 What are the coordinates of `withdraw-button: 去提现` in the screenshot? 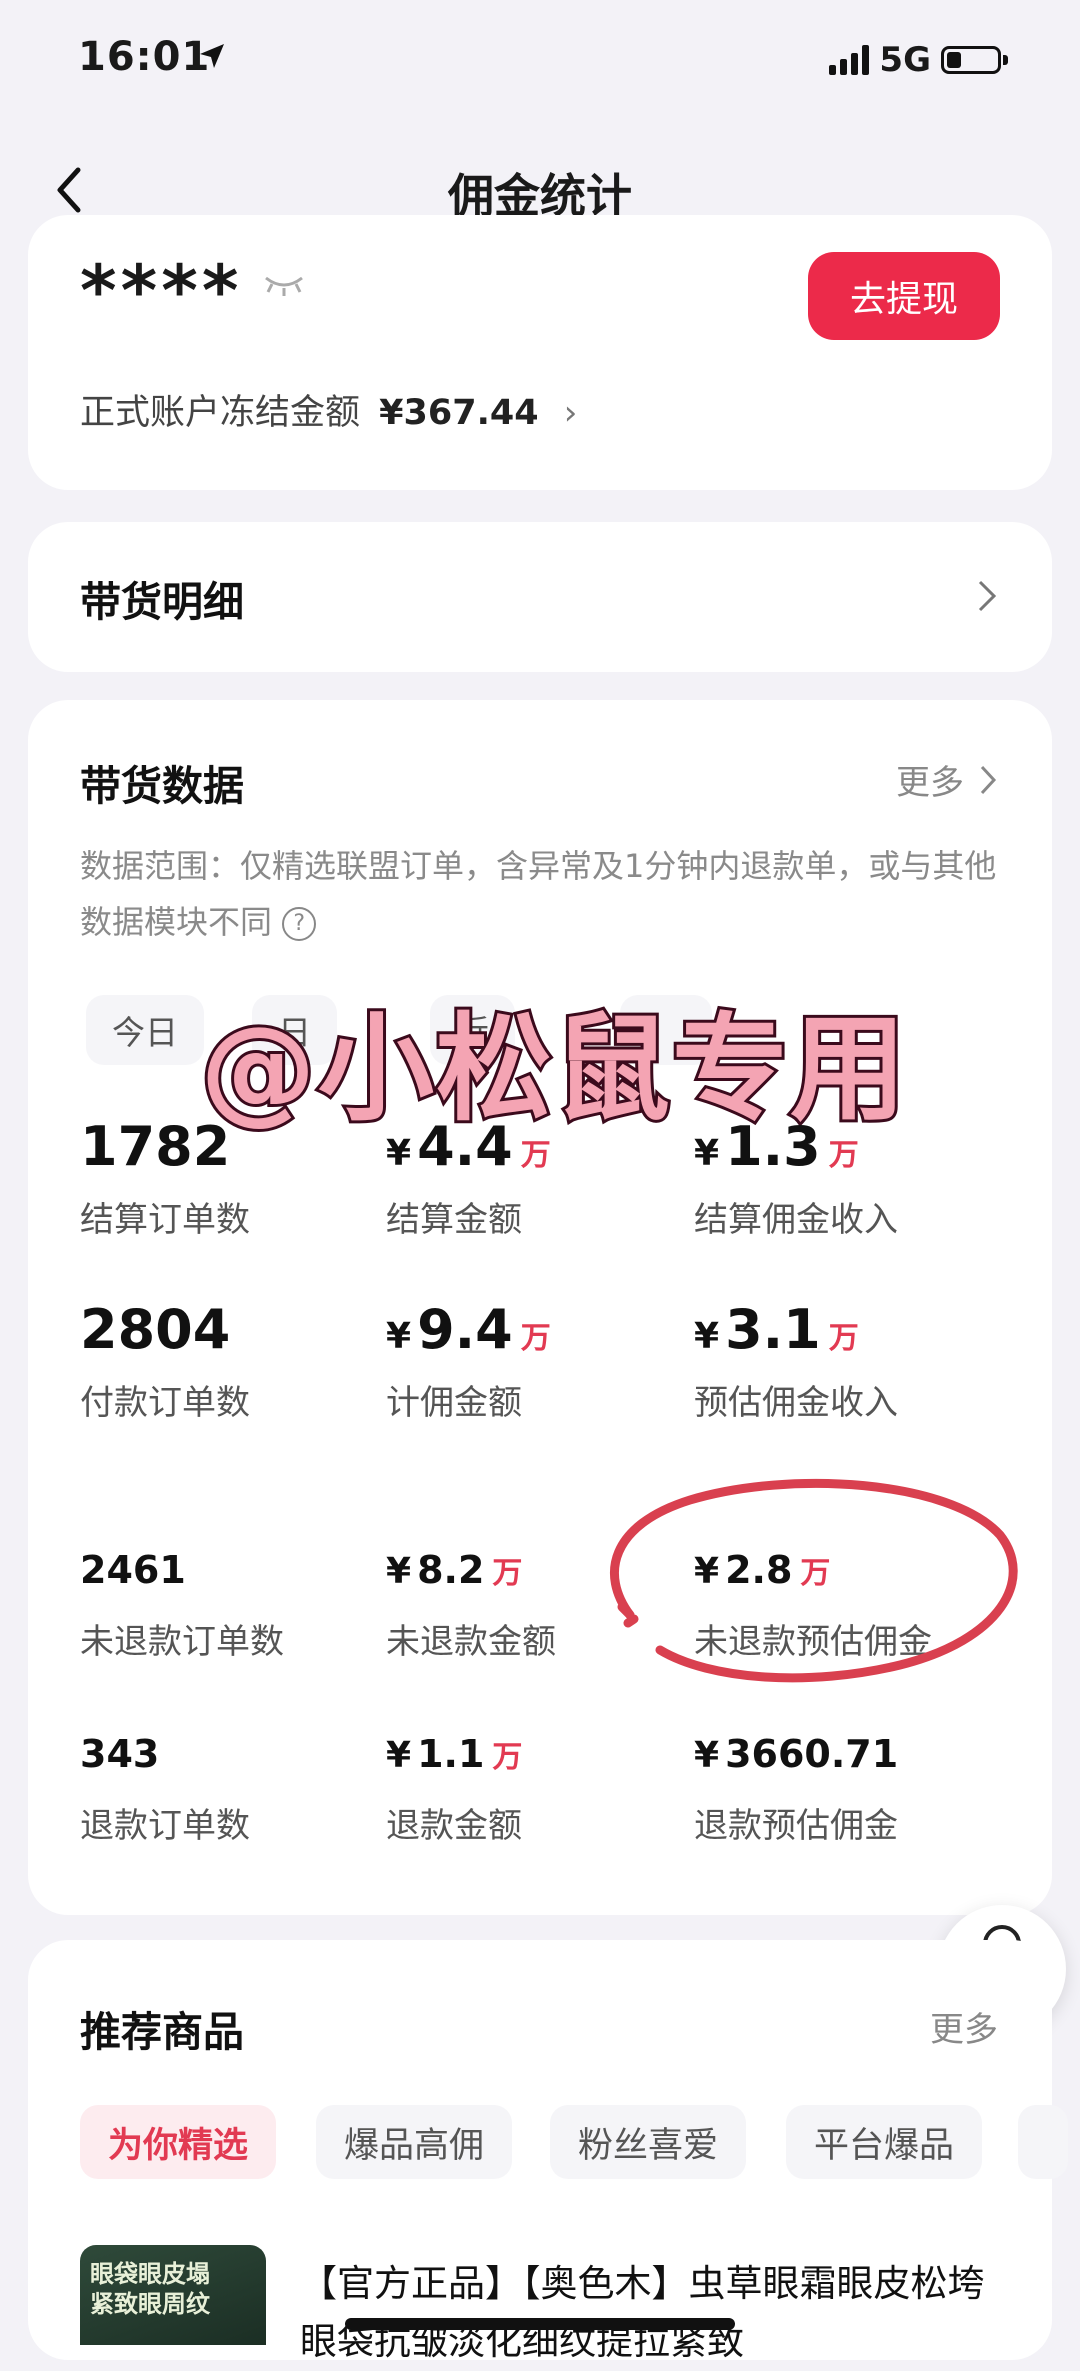 It's located at (904, 296).